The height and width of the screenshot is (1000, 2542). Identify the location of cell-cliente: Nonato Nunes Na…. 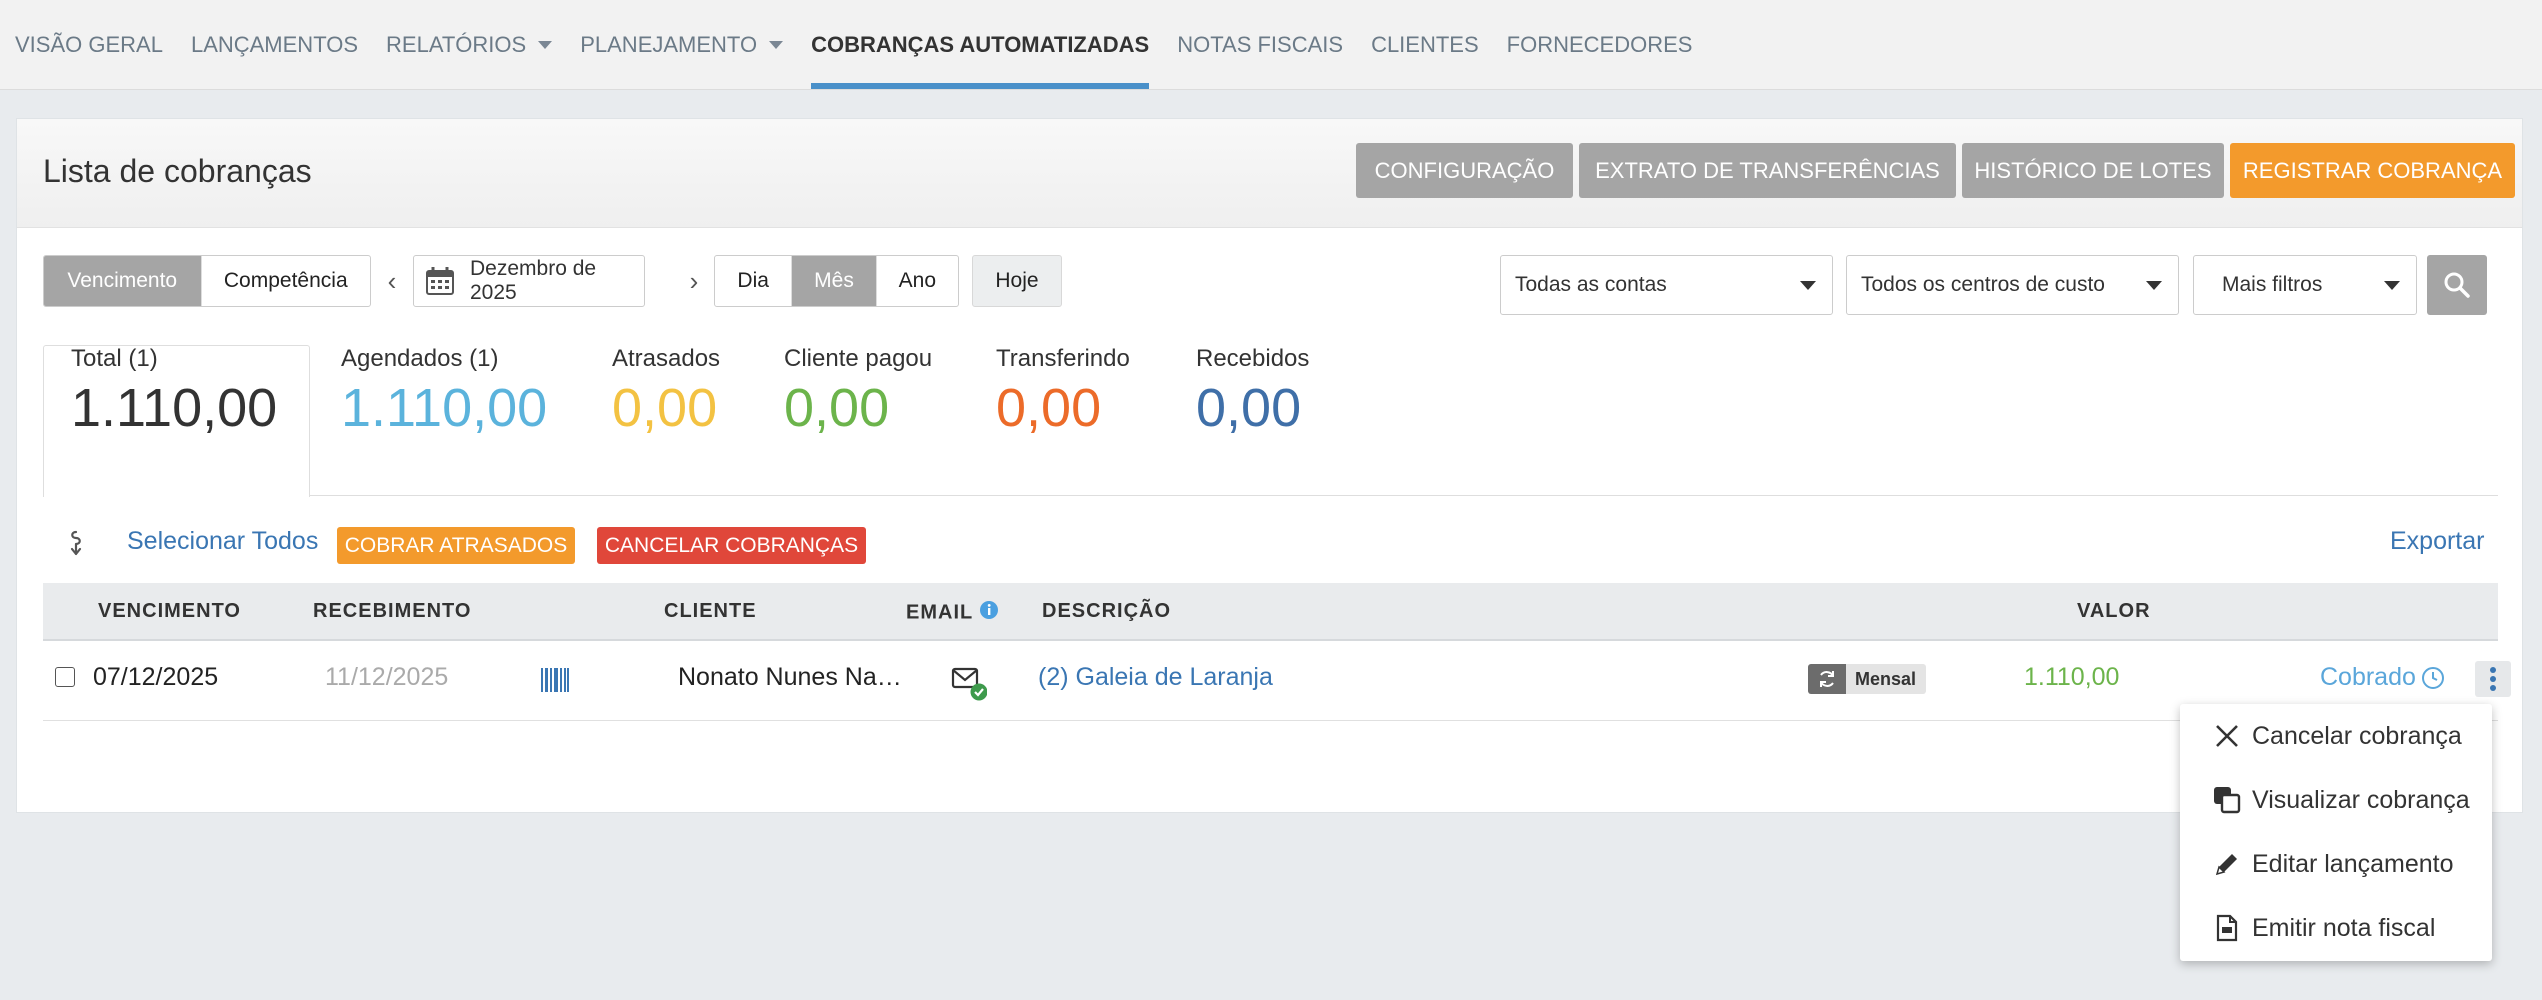
(790, 677).